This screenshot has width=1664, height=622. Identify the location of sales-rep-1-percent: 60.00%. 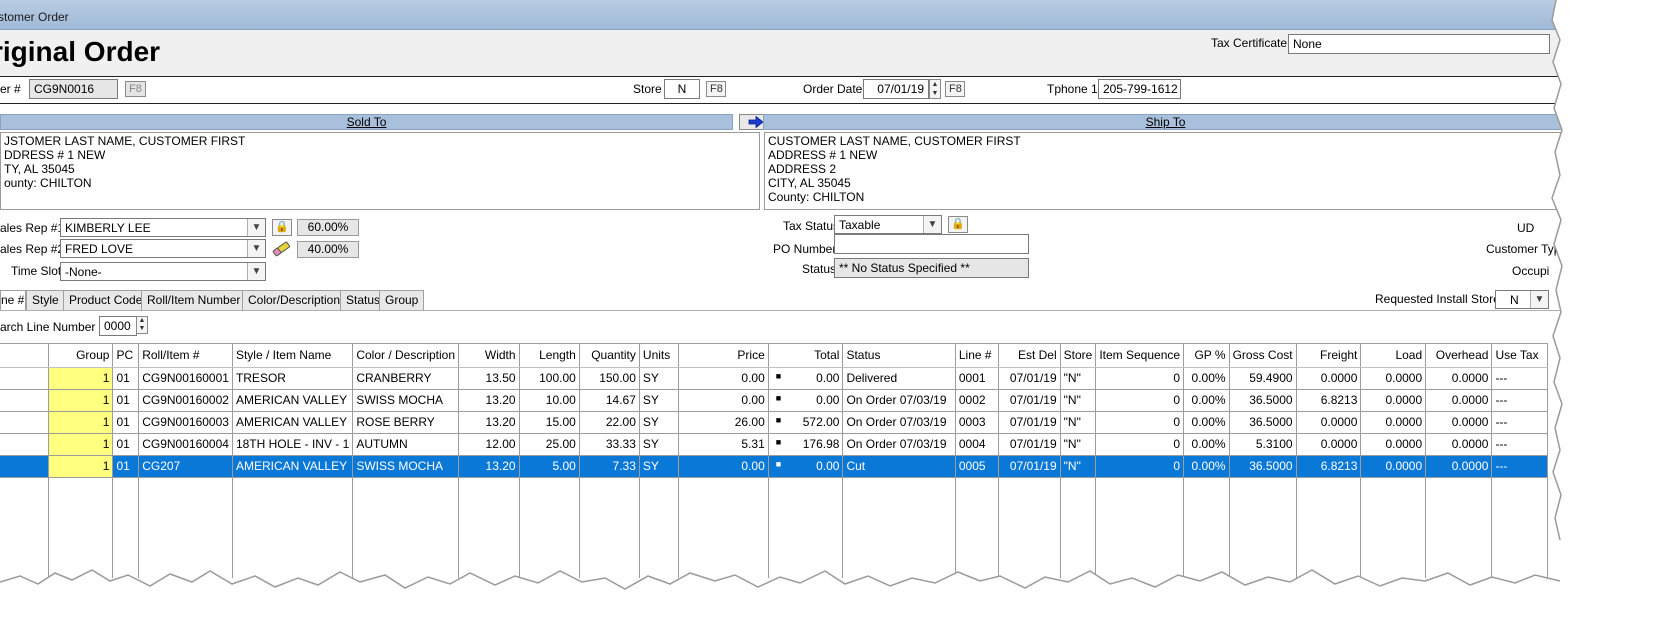
(328, 227).